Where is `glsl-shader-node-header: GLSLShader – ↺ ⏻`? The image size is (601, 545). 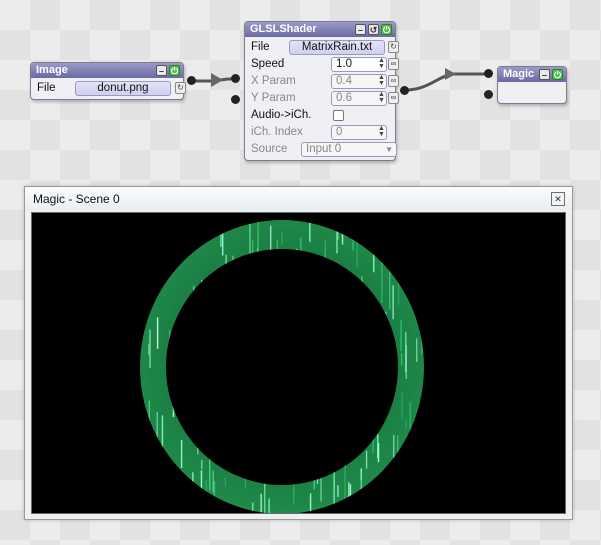 glsl-shader-node-header: GLSLShader – ↺ ⏻ is located at coordinates (320, 29).